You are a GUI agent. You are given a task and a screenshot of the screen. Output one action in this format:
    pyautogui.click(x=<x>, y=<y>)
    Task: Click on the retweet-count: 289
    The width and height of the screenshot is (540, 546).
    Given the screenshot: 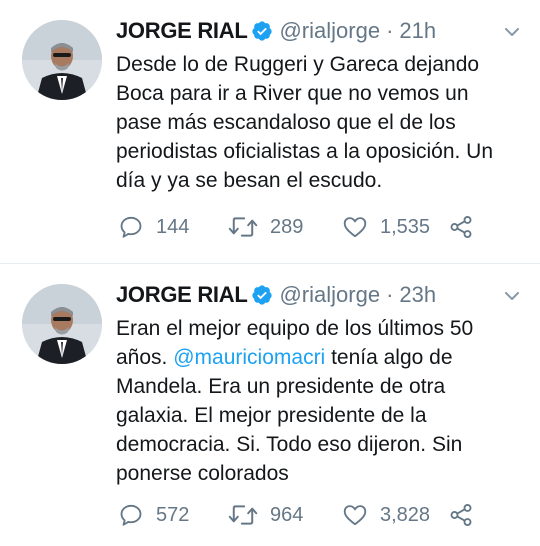 What is the action you would take?
    pyautogui.click(x=287, y=226)
    